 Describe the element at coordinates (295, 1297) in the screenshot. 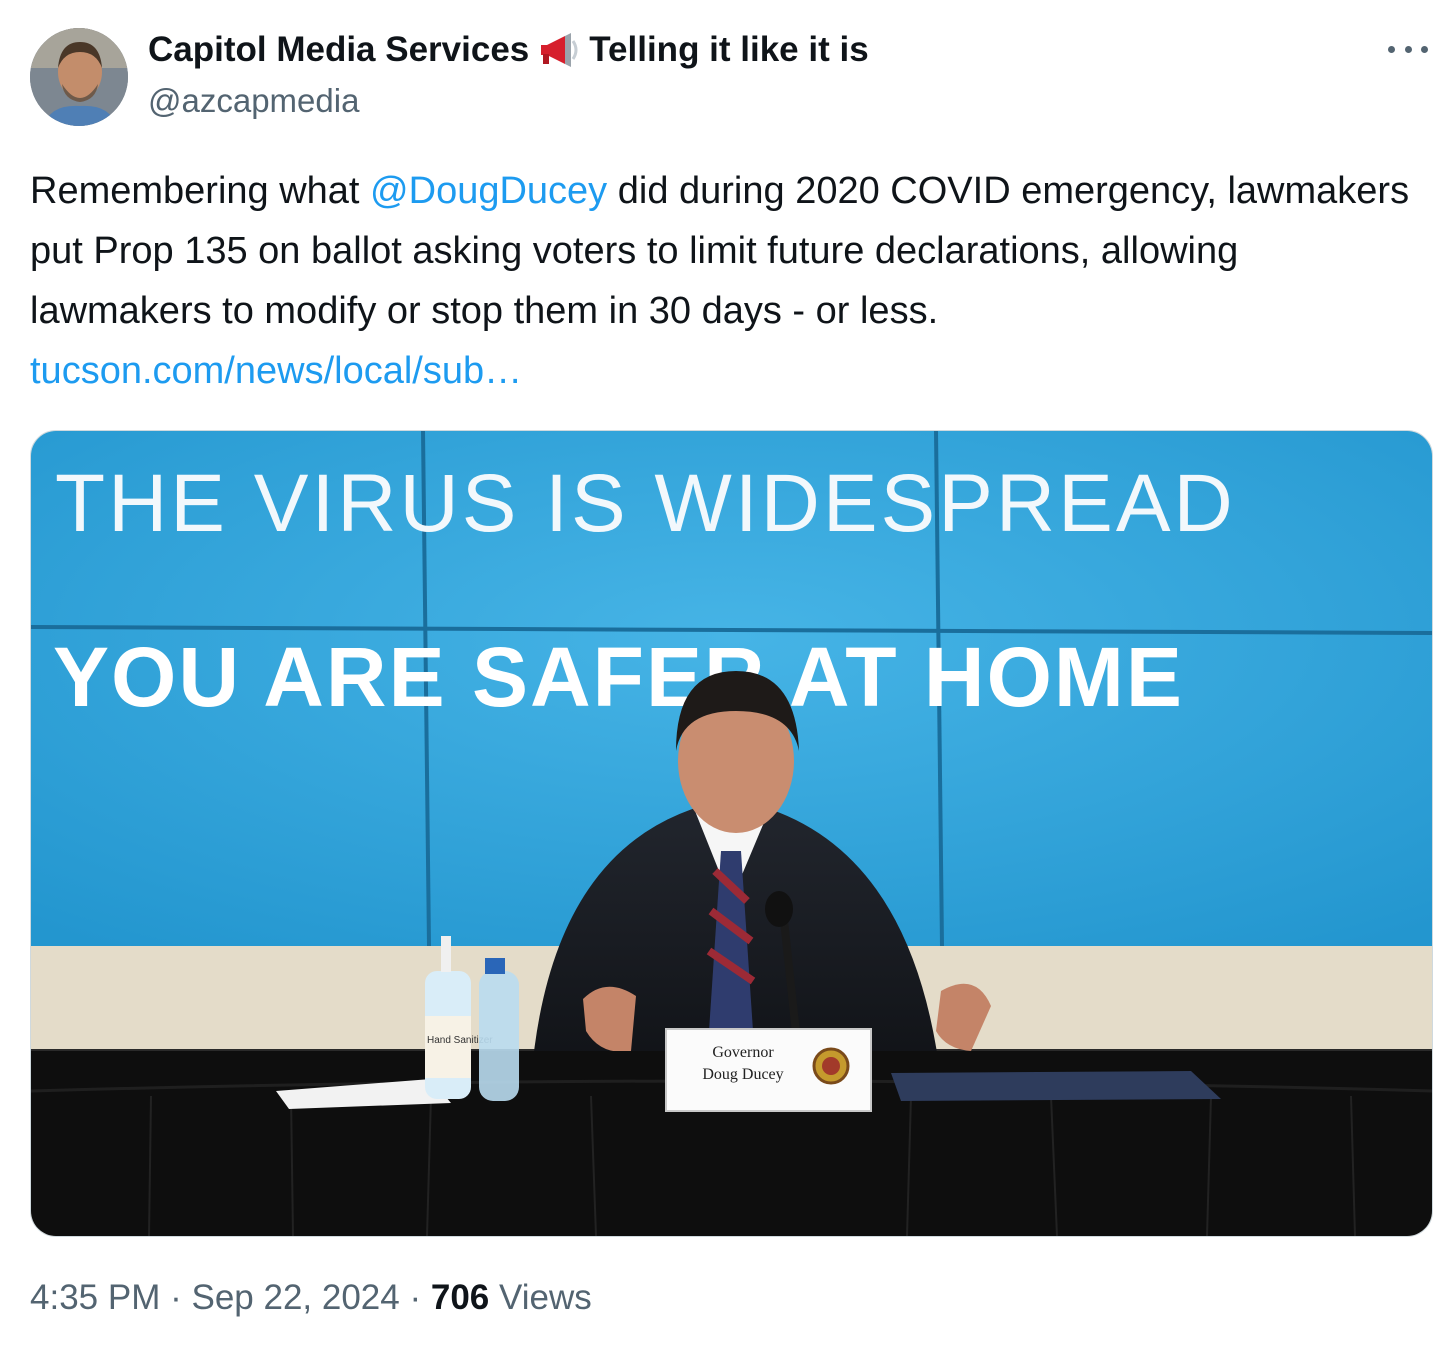

I see `tweet-date: Sep 22, 2024` at that location.